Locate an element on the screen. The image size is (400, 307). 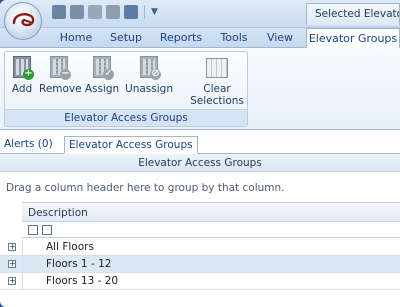
tab-setup: Setup is located at coordinates (126, 38).